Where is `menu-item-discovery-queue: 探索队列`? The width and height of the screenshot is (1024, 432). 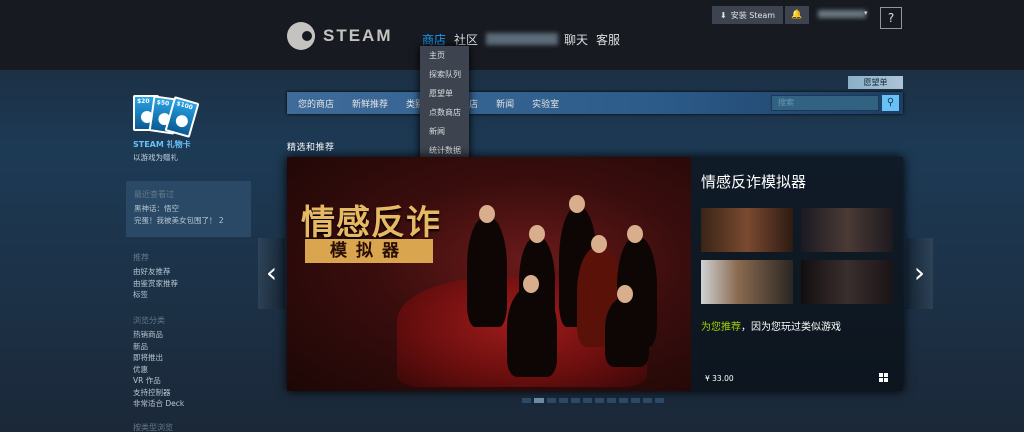
menu-item-discovery-queue: 探索队列 is located at coordinates (444, 78).